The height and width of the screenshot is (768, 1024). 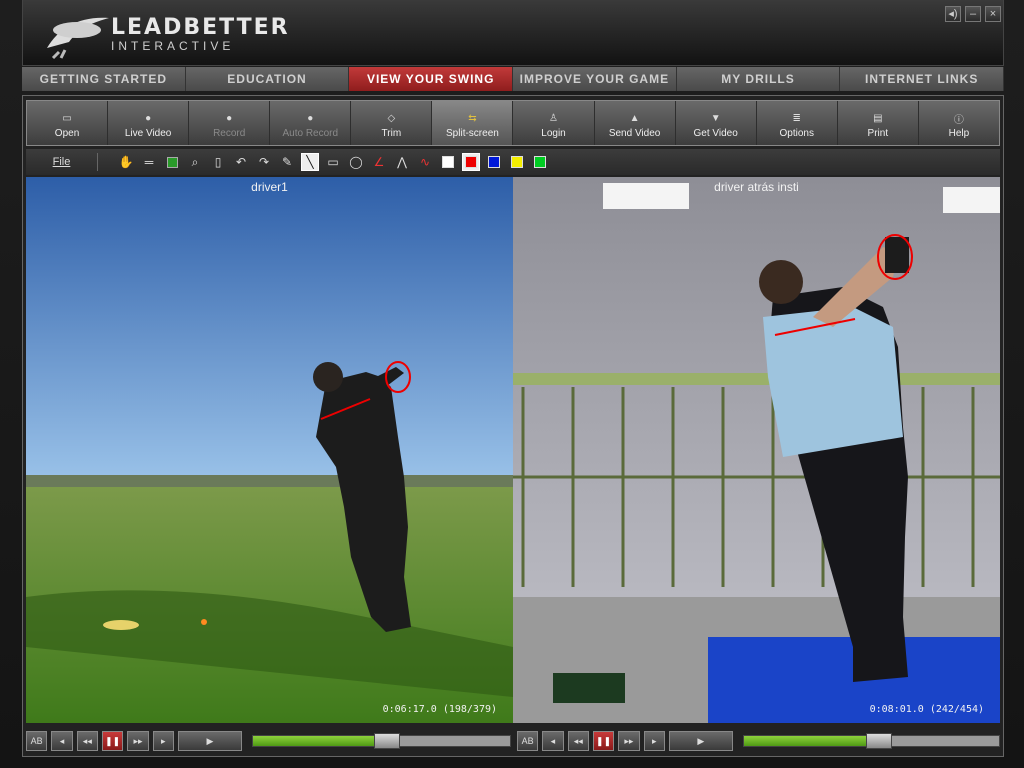 I want to click on folder-icon: ▭, so click(x=67, y=118).